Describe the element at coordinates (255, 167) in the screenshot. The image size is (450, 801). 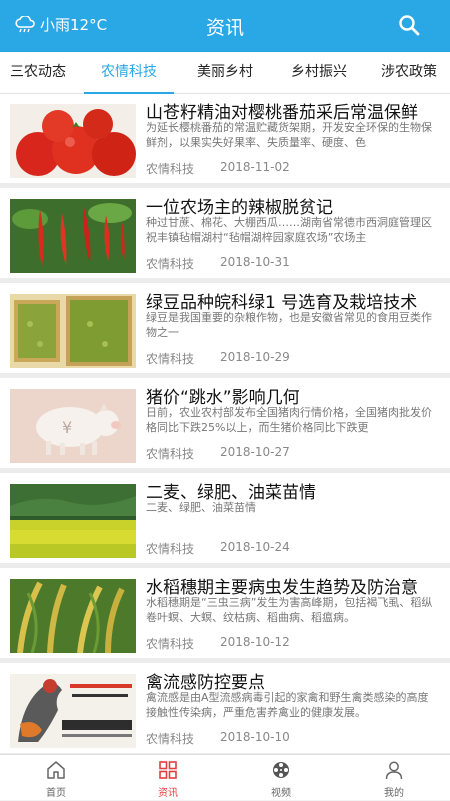
I see `article-date: 2018-11-02` at that location.